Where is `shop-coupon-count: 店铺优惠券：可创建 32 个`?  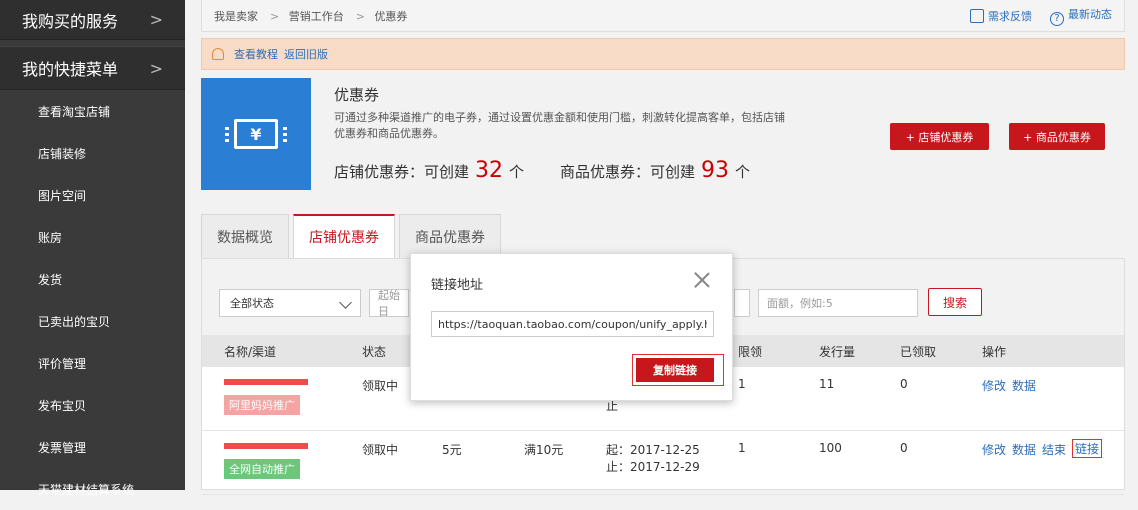
shop-coupon-count: 店铺优惠券：可创建 32 个 is located at coordinates (429, 170).